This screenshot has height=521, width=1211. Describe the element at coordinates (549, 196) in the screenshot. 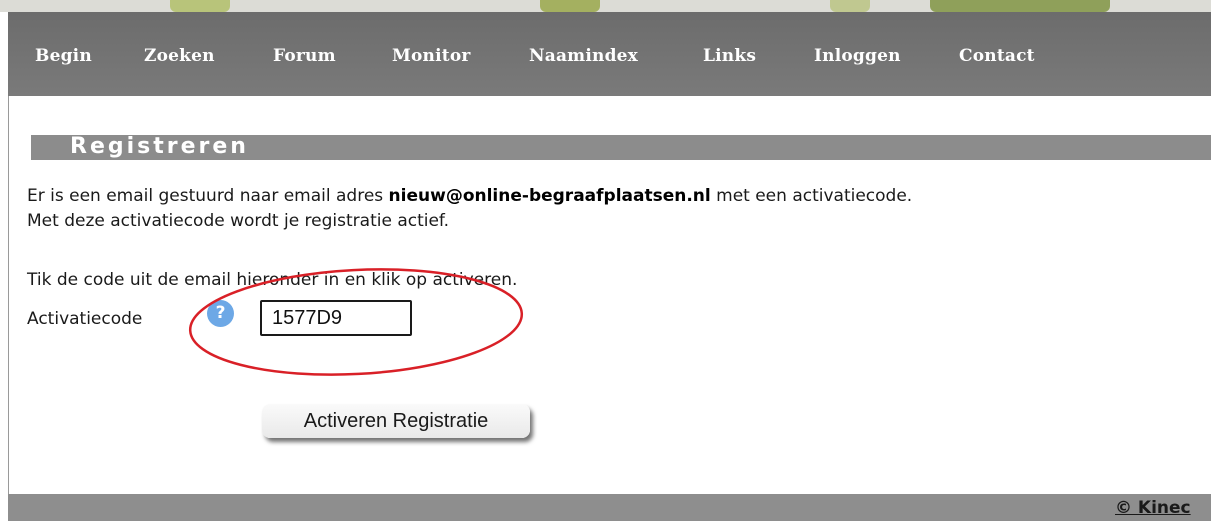

I see `email-address: nieuw@online-begraafplaatsen.nl` at that location.